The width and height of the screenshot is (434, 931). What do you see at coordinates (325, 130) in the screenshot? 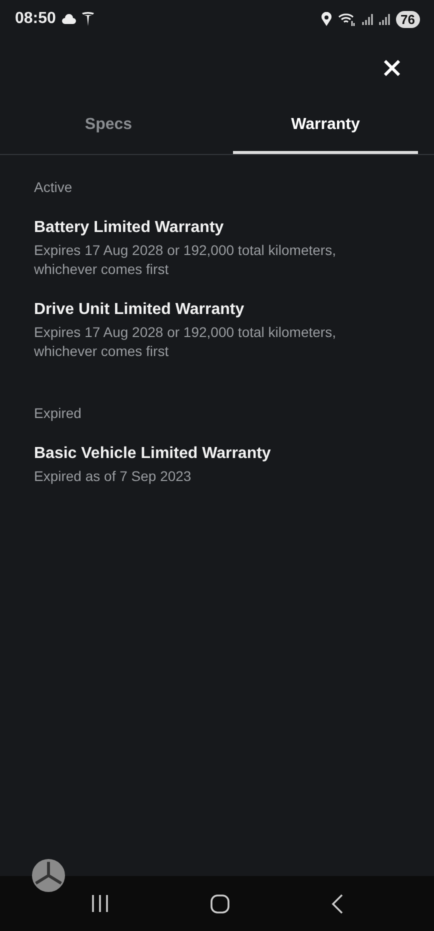
I see `tab: Warranty` at bounding box center [325, 130].